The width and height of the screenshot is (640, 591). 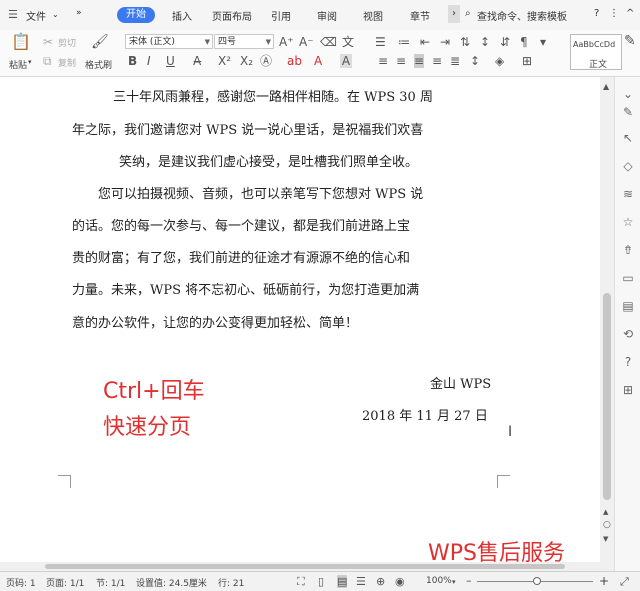 I want to click on prev-page-icon: ▲, so click(x=605, y=512).